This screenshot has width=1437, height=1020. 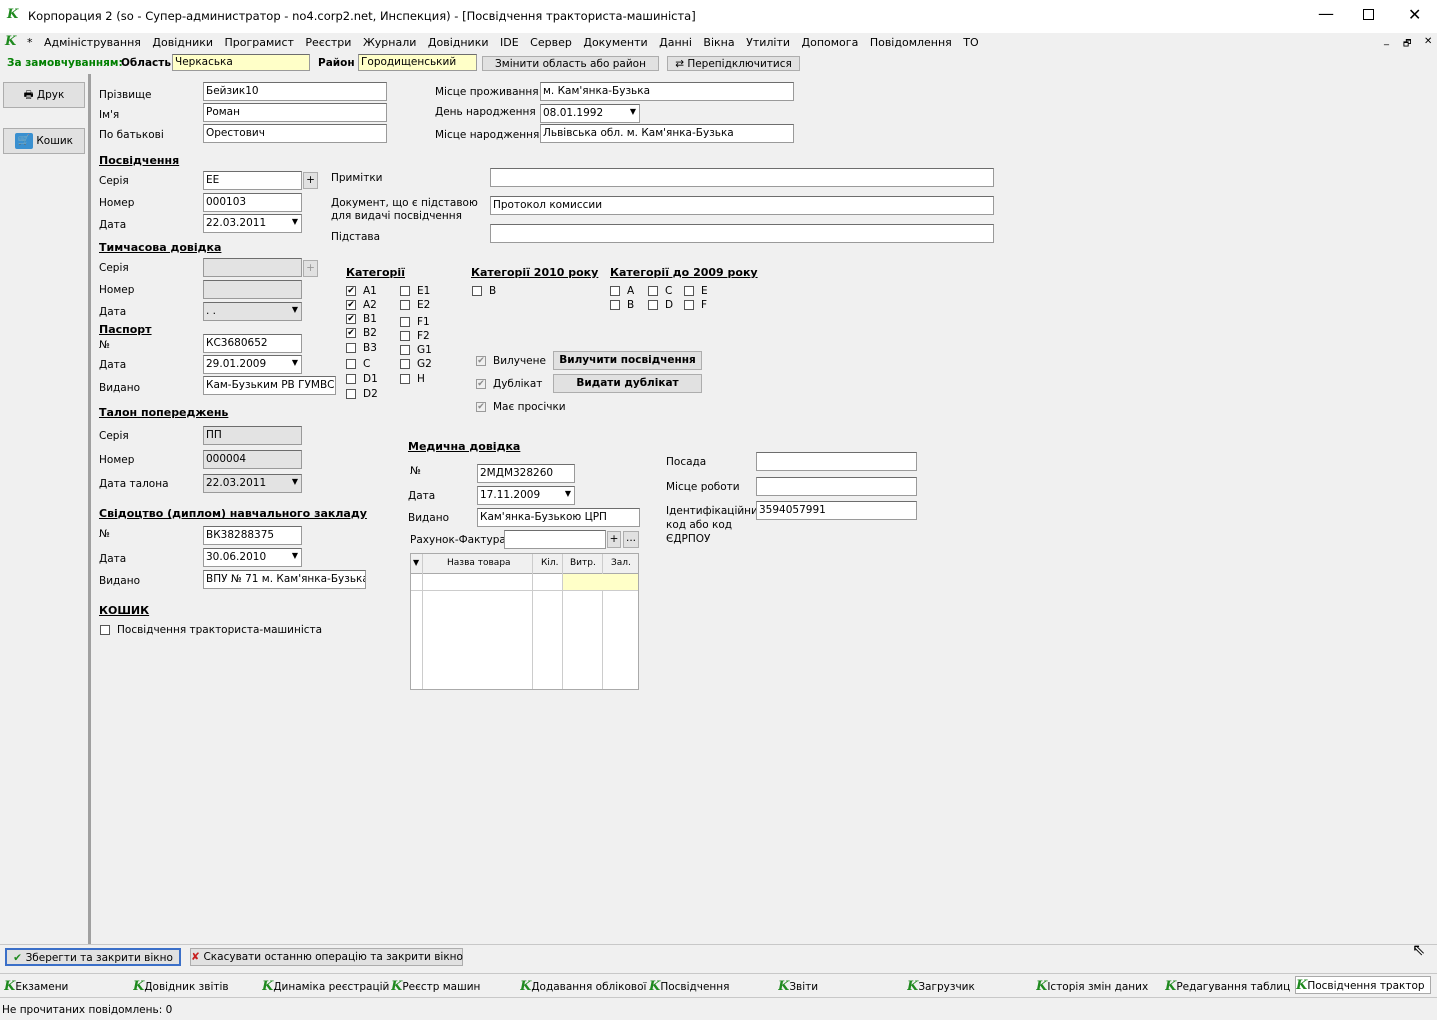 I want to click on mdi-close-icon: ✕, so click(x=1428, y=41).